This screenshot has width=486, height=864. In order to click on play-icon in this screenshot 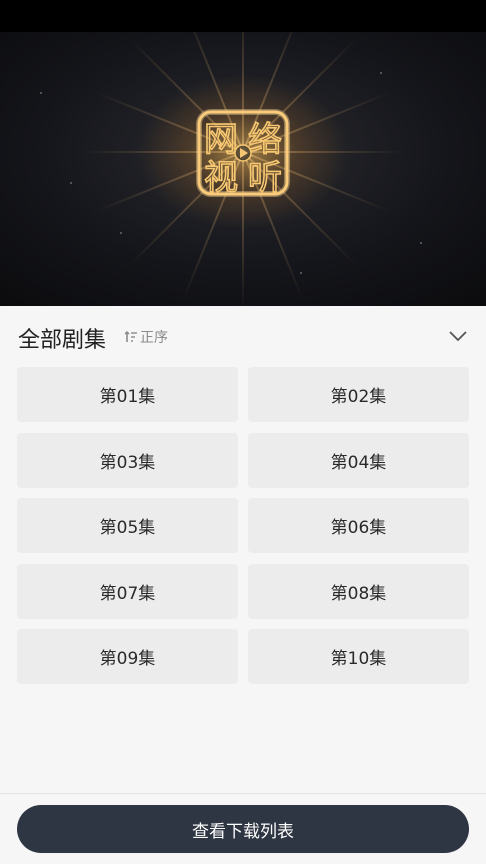, I will do `click(243, 153)`.